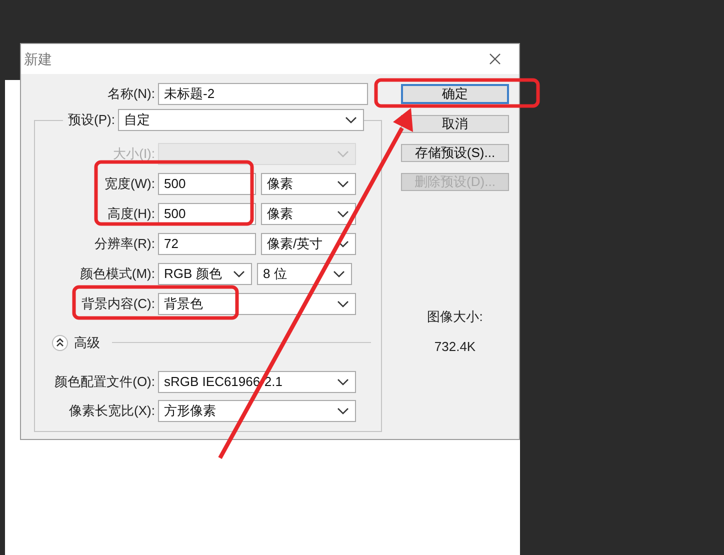 This screenshot has width=724, height=555. What do you see at coordinates (87, 343) in the screenshot?
I see `section-label: 高级` at bounding box center [87, 343].